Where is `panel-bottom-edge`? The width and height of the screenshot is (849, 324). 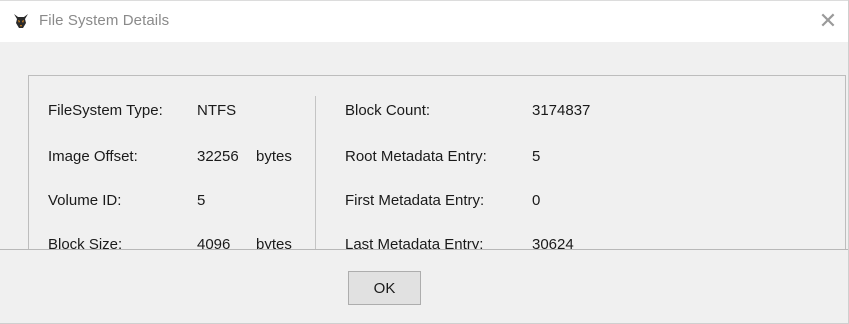 panel-bottom-edge is located at coordinates (424, 249).